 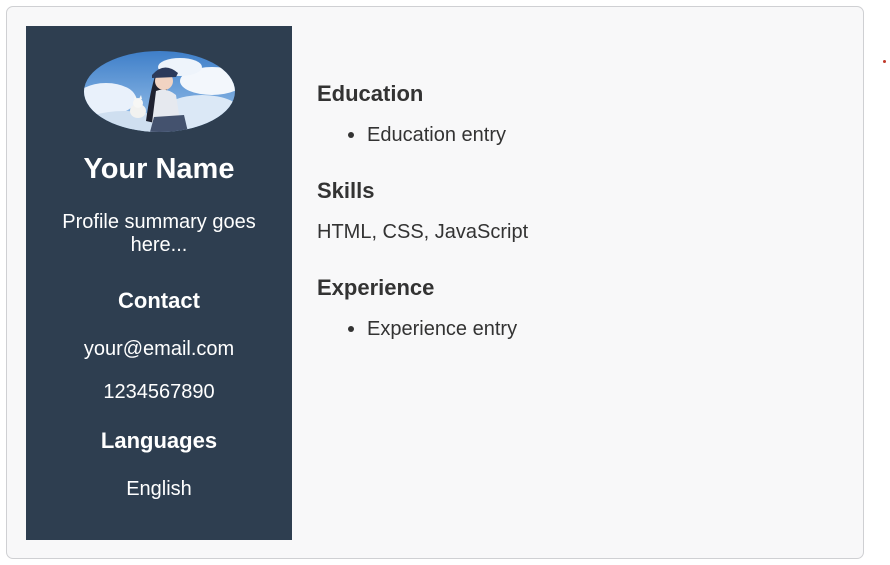 I want to click on education-heading: Education, so click(x=370, y=93).